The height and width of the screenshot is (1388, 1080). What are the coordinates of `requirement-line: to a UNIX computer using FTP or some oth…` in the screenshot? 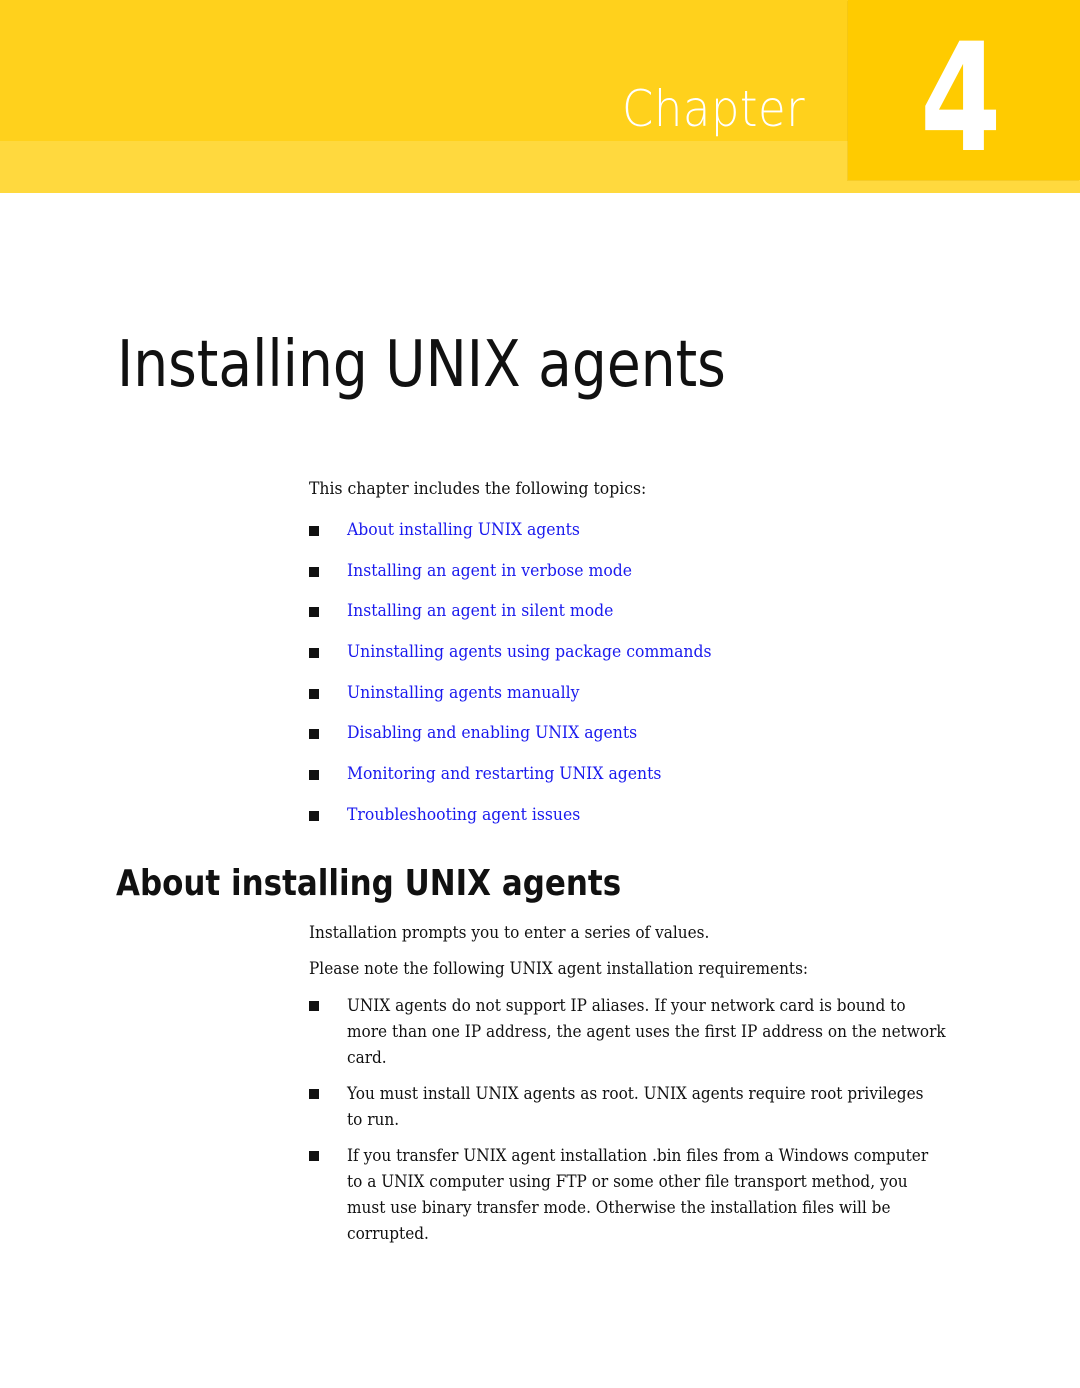 It's located at (627, 1182).